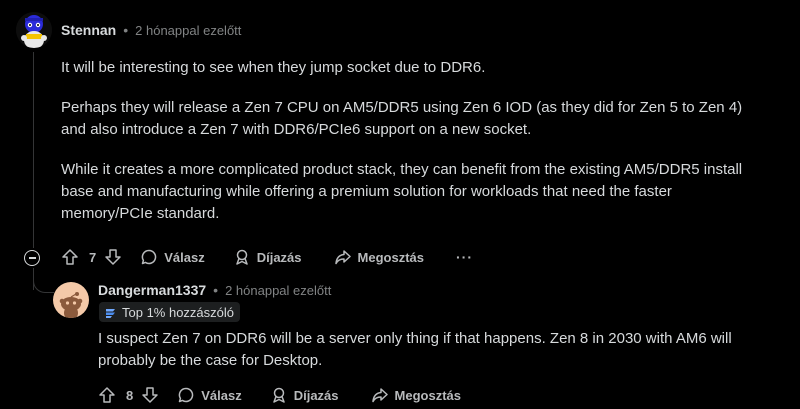 This screenshot has width=800, height=409. I want to click on snoo-avatar-icon, so click(34, 30).